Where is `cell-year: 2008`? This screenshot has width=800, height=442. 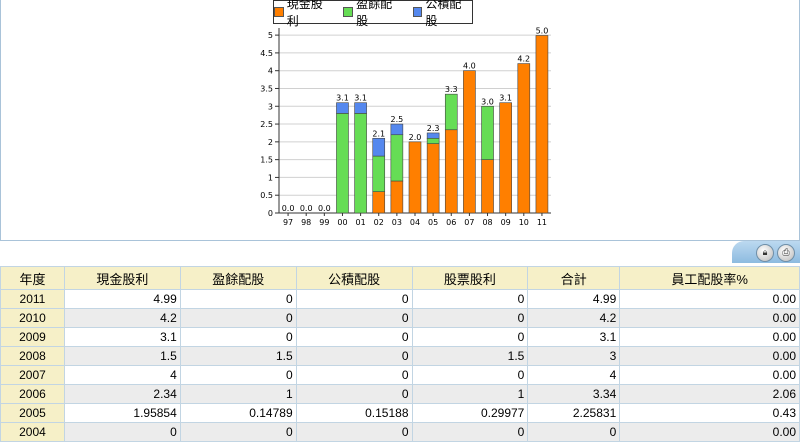
cell-year: 2008 is located at coordinates (32, 356).